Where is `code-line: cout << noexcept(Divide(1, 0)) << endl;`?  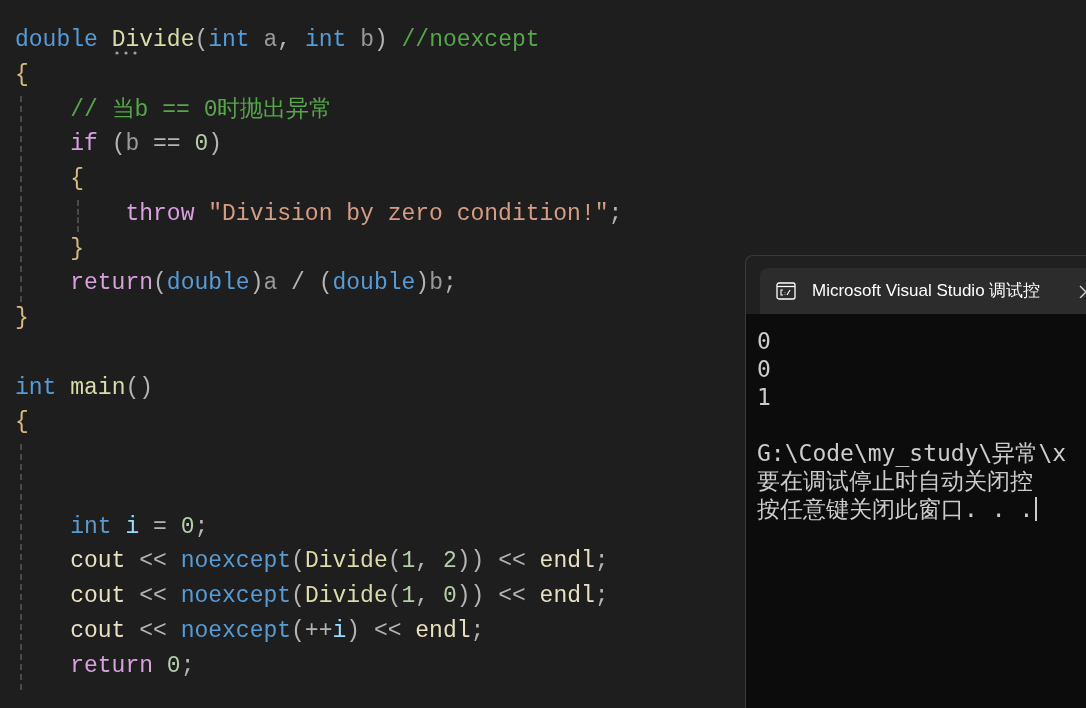
code-line: cout << noexcept(Divide(1, 0)) << endl; is located at coordinates (339, 596).